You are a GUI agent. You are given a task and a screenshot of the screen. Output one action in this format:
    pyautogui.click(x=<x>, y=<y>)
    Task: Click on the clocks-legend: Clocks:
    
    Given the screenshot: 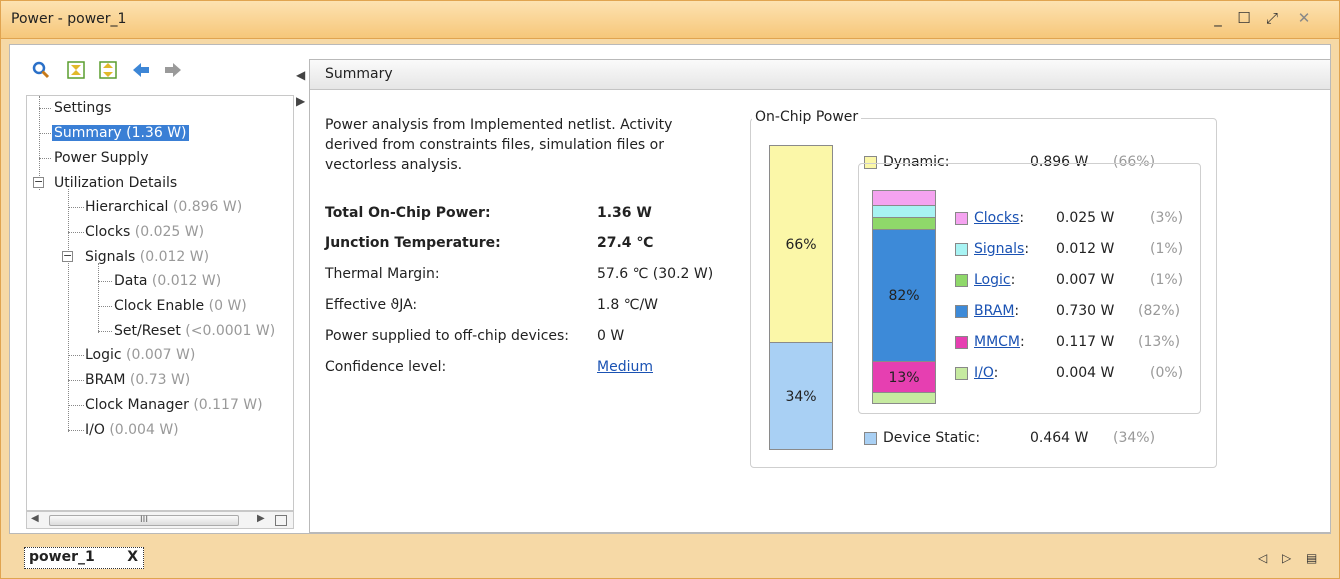 What is the action you would take?
    pyautogui.click(x=999, y=218)
    